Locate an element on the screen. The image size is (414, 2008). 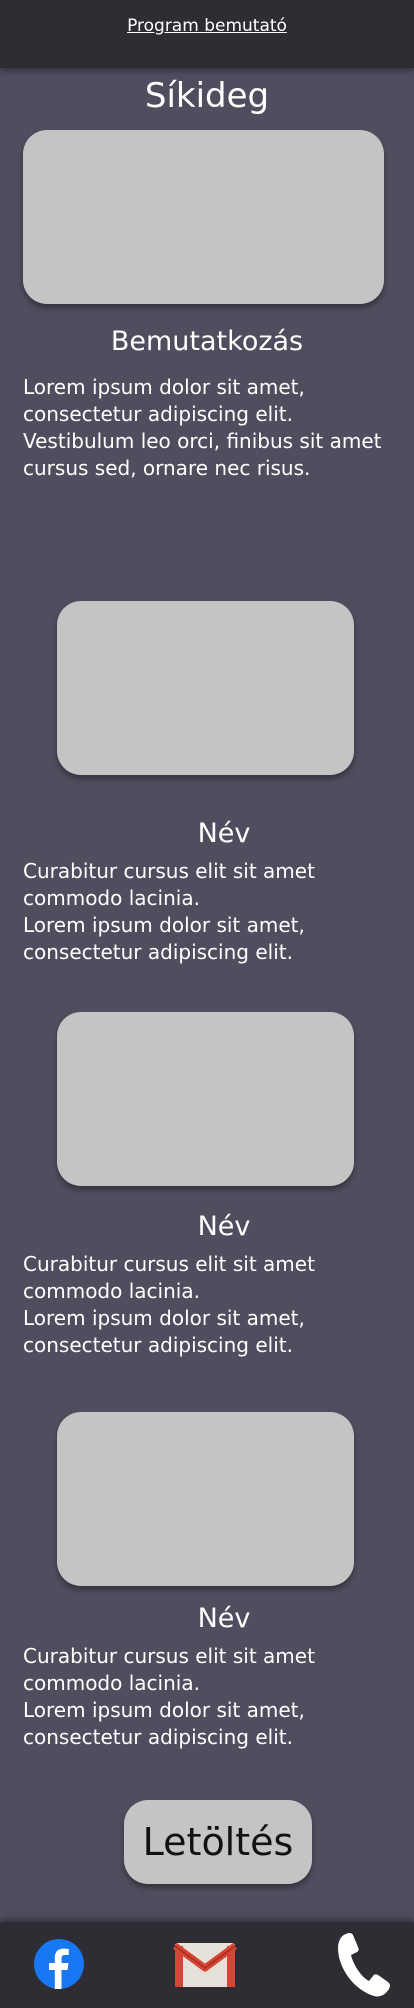
gmail-icon is located at coordinates (205, 1965).